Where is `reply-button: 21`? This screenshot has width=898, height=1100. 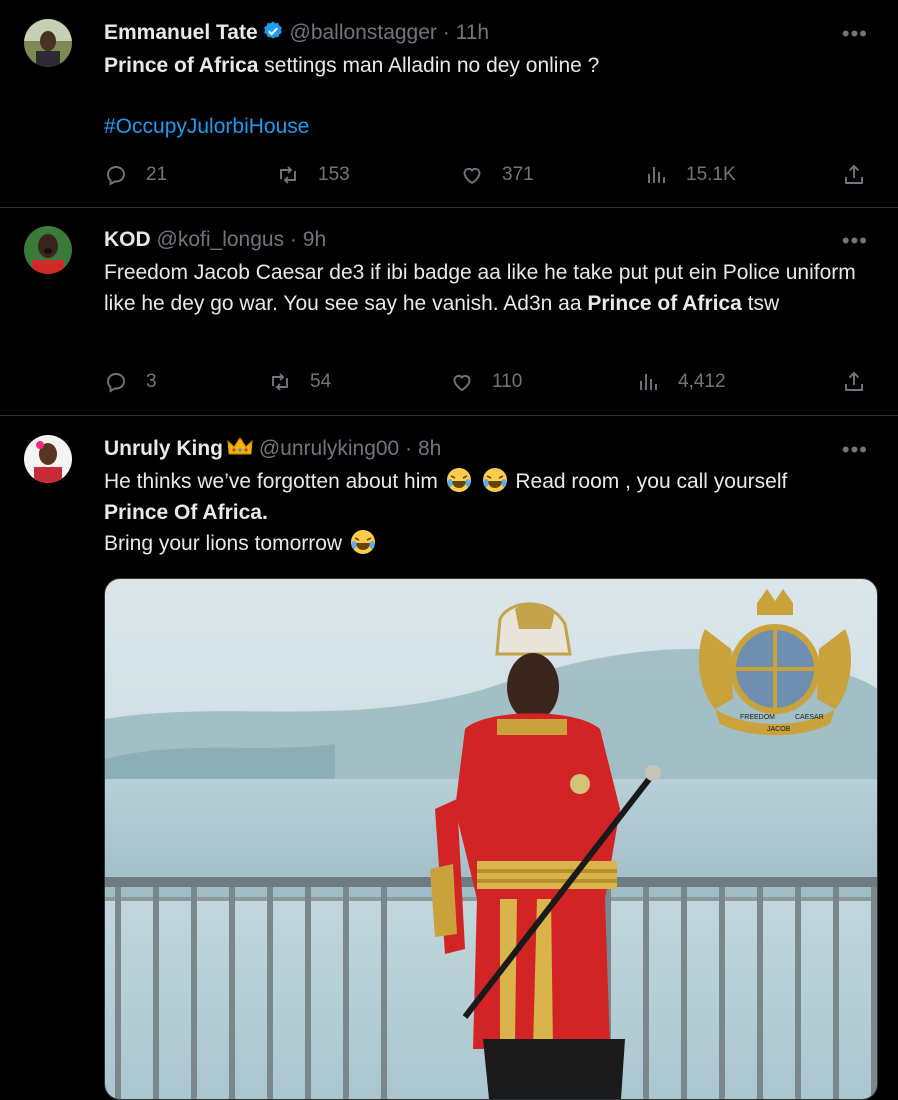
reply-button: 21 is located at coordinates (135, 175).